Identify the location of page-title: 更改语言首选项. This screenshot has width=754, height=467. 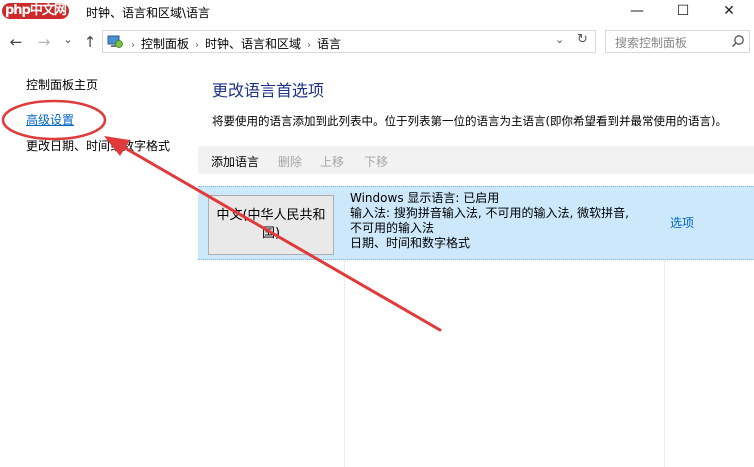
(268, 90).